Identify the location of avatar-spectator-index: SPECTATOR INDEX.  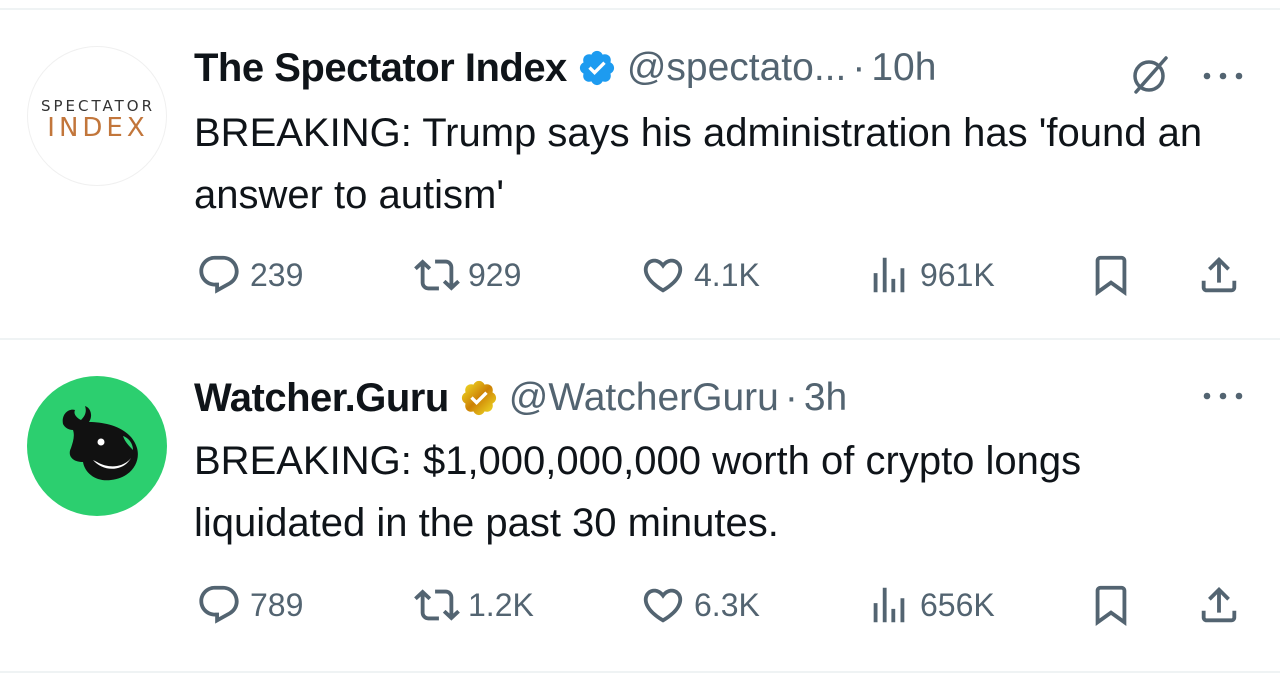
(97, 116).